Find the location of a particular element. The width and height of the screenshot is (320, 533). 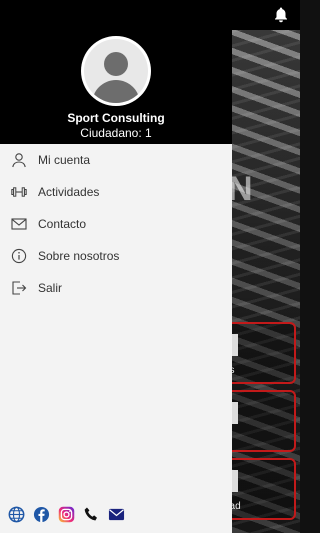

instagram-icon is located at coordinates (66, 514).